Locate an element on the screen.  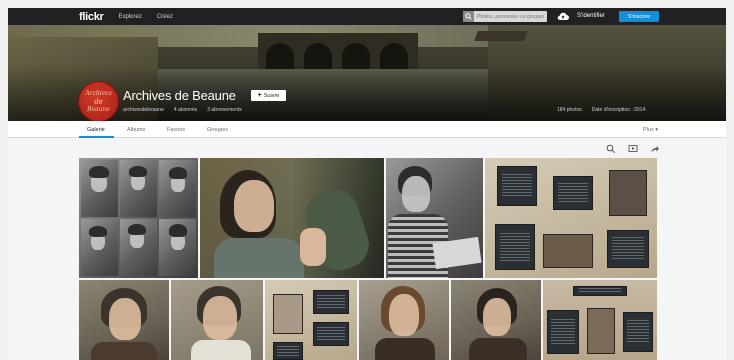
active-tab-indicator is located at coordinates (96, 137).